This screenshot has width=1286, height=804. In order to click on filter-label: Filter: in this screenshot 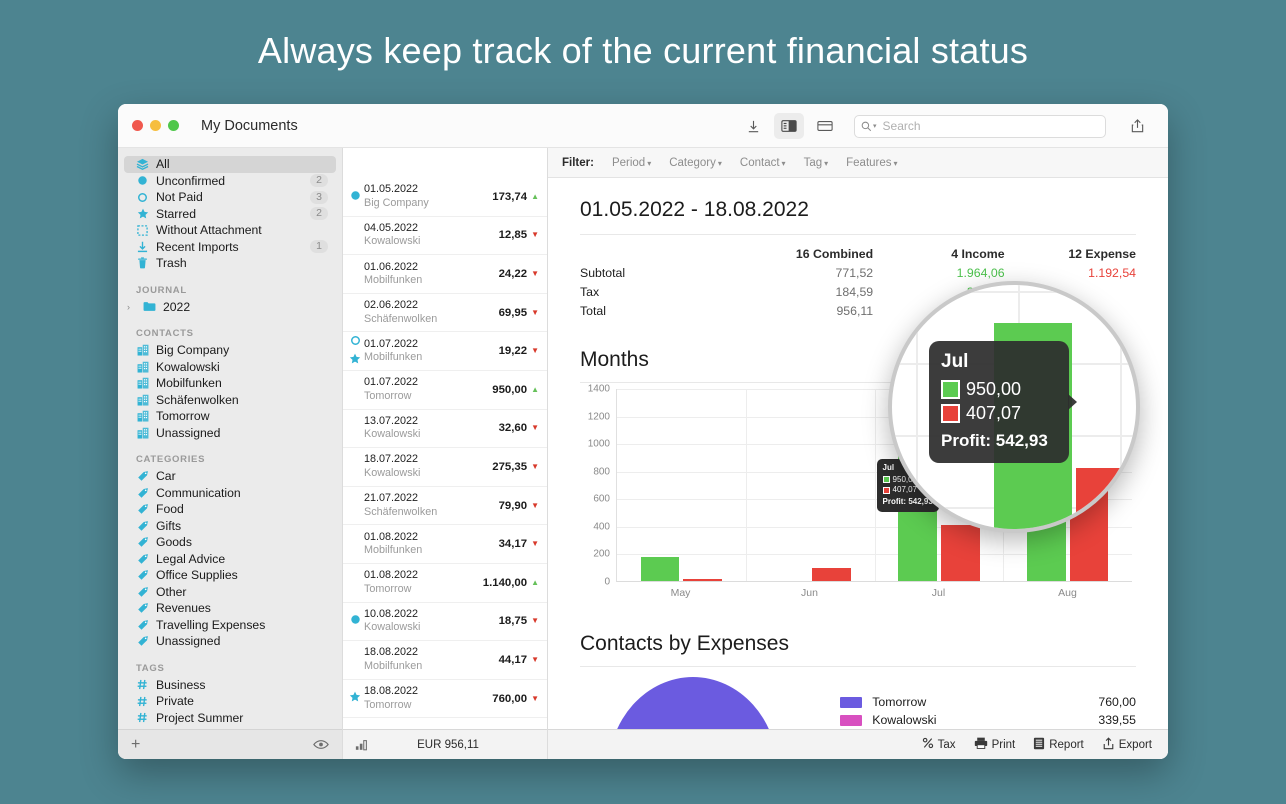, I will do `click(578, 162)`.